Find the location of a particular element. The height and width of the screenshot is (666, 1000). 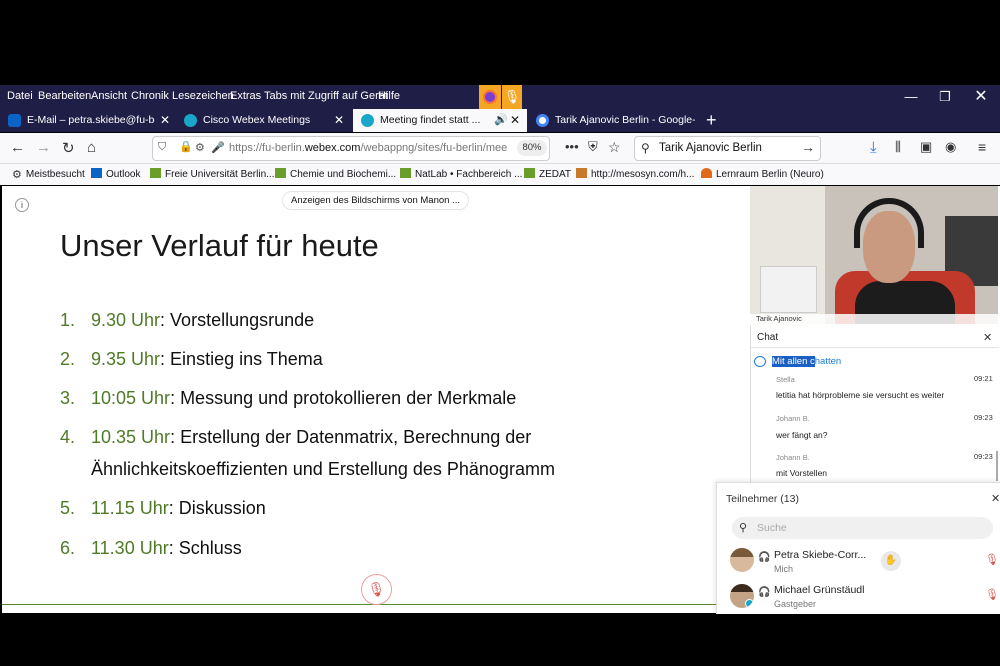

participant-role: Mich is located at coordinates (784, 569).